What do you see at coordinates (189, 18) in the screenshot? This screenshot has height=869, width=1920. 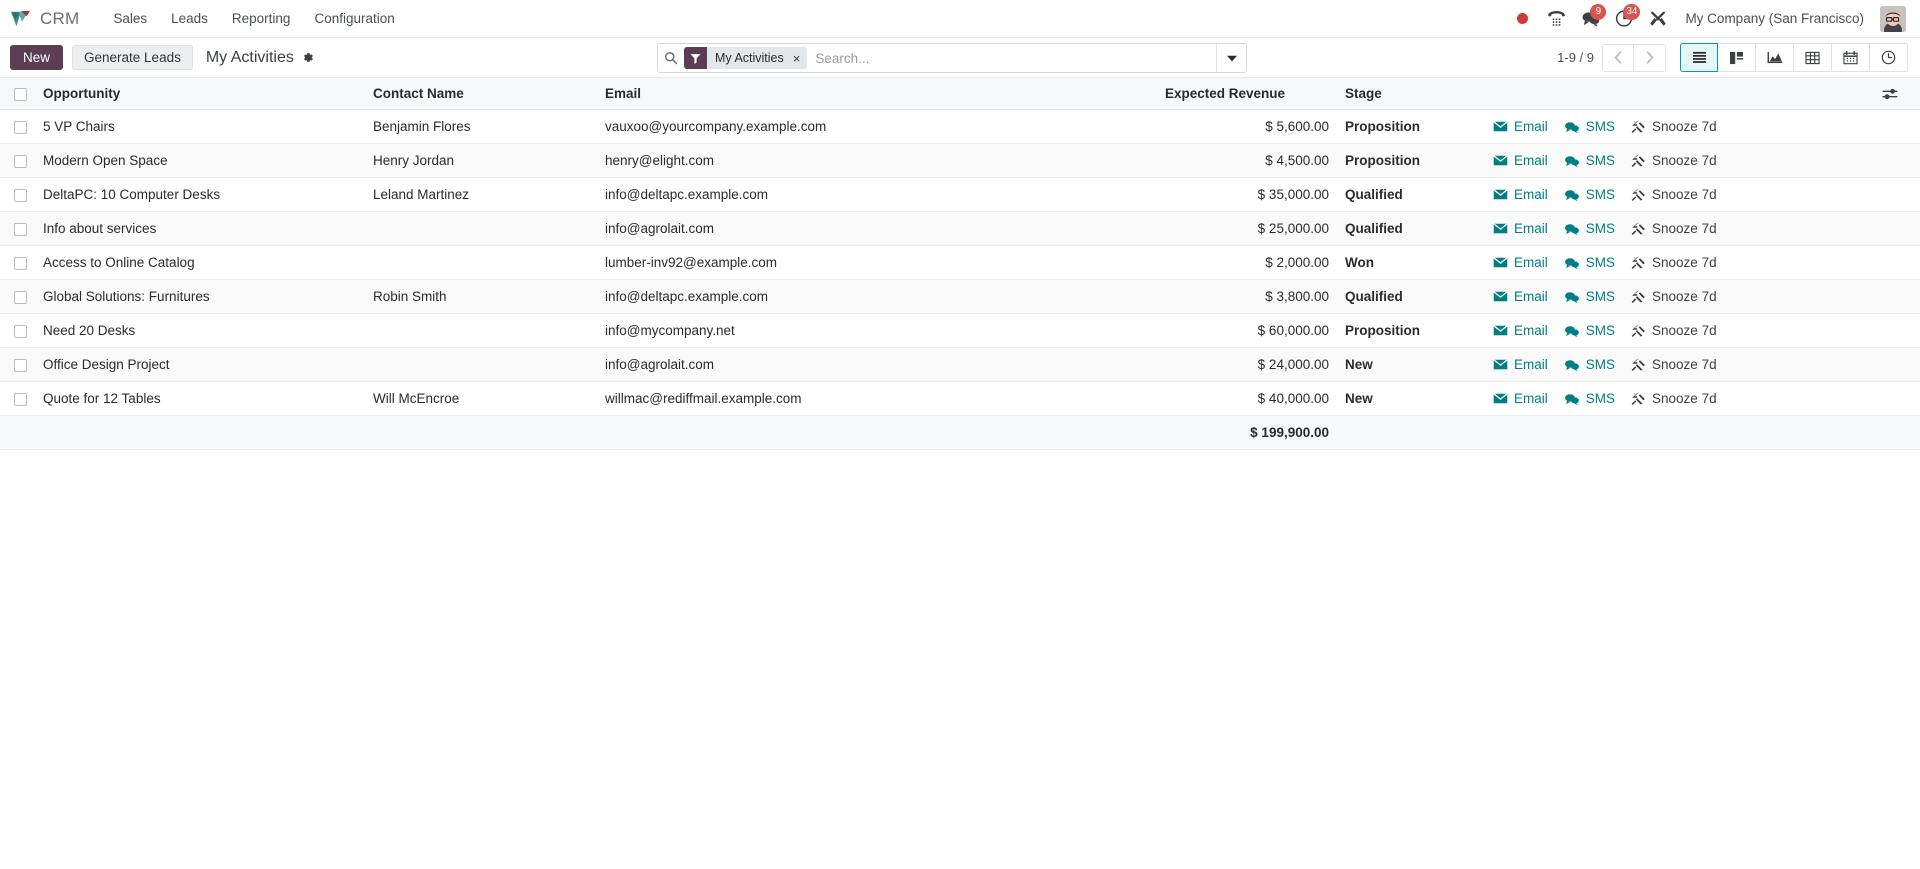 I see `menu-item-leads: Leads` at bounding box center [189, 18].